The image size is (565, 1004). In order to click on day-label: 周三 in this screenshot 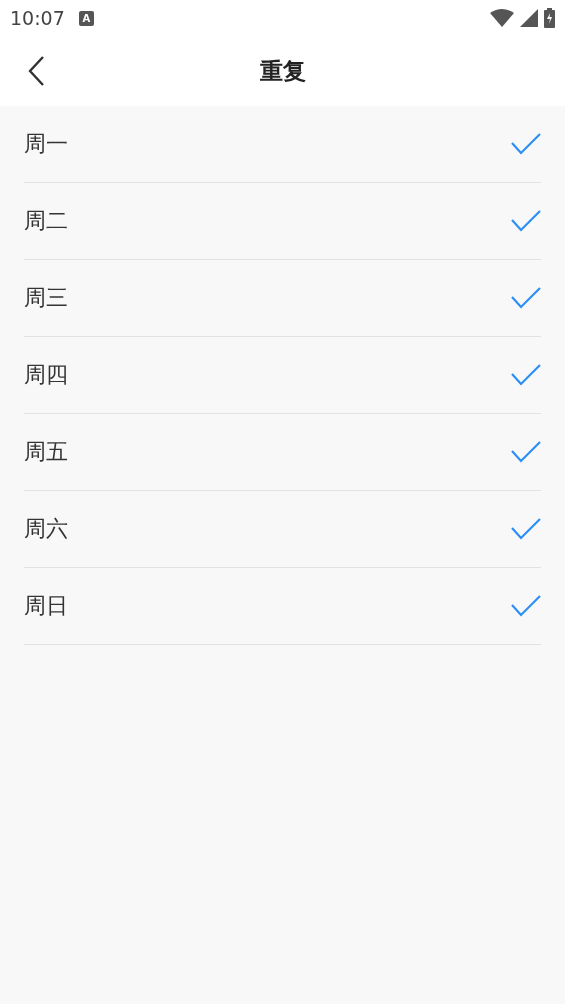, I will do `click(46, 298)`.